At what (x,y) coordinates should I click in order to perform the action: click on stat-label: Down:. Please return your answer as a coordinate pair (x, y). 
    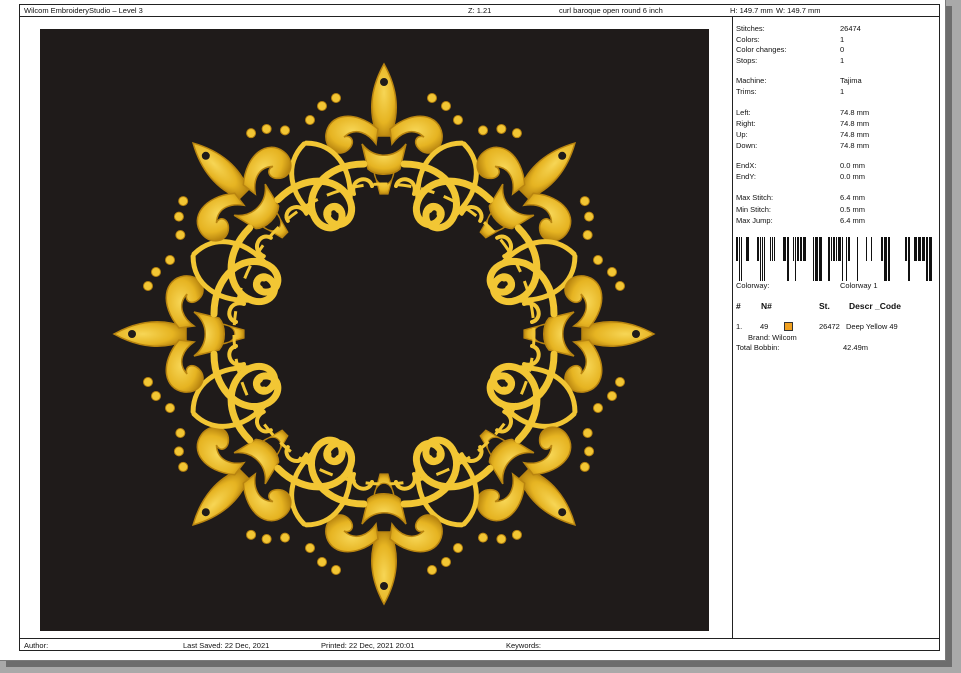
    Looking at the image, I should click on (747, 145).